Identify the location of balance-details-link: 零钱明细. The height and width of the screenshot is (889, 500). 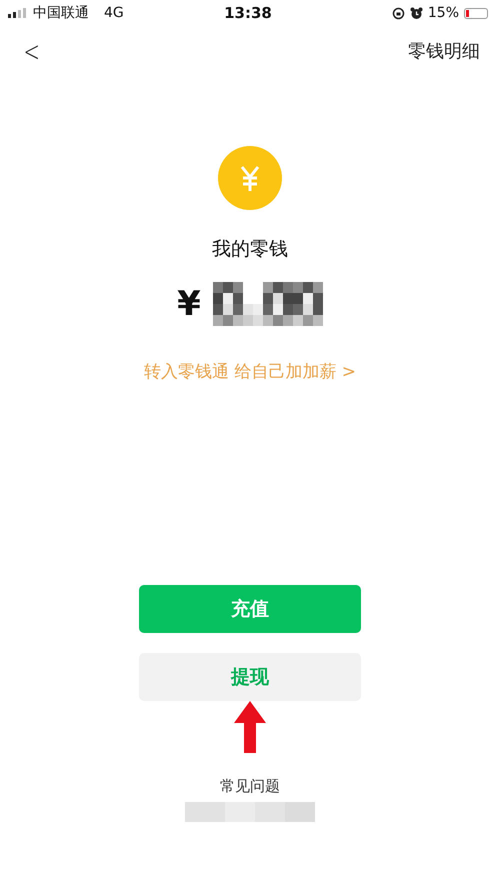
(444, 51).